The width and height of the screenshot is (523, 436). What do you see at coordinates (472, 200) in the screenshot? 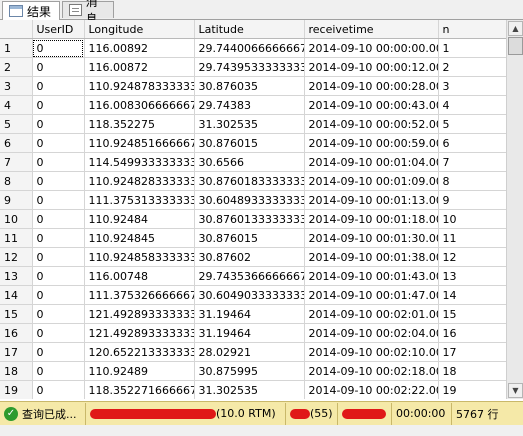
I see `cell-n: 9` at bounding box center [472, 200].